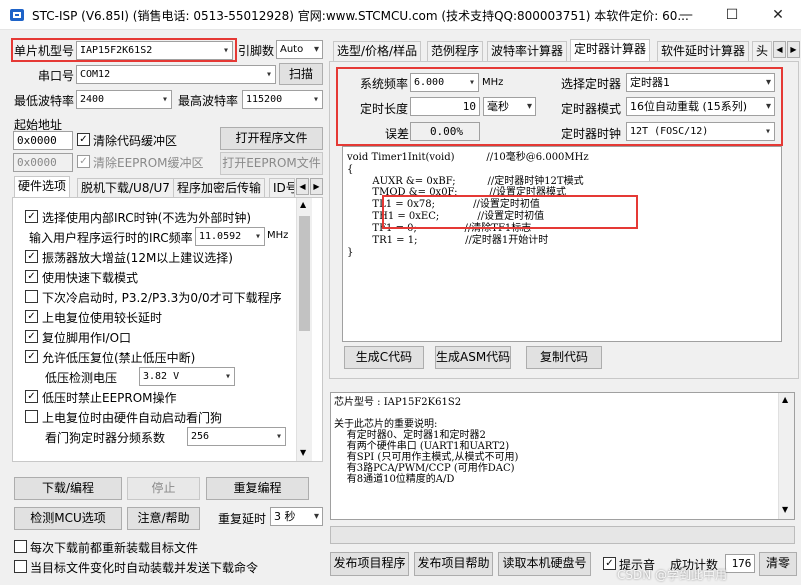 The height and width of the screenshot is (585, 801). I want to click on option-label: 使用快速下载模式, so click(90, 278).